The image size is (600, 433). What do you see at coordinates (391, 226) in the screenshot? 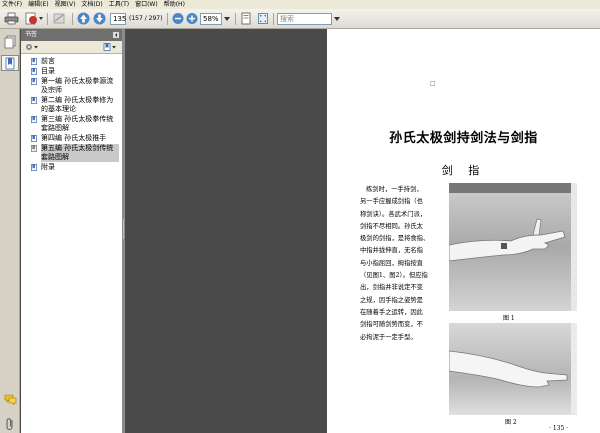
I see `paragraph-line: 剑指不尽相同。孙氏太` at bounding box center [391, 226].